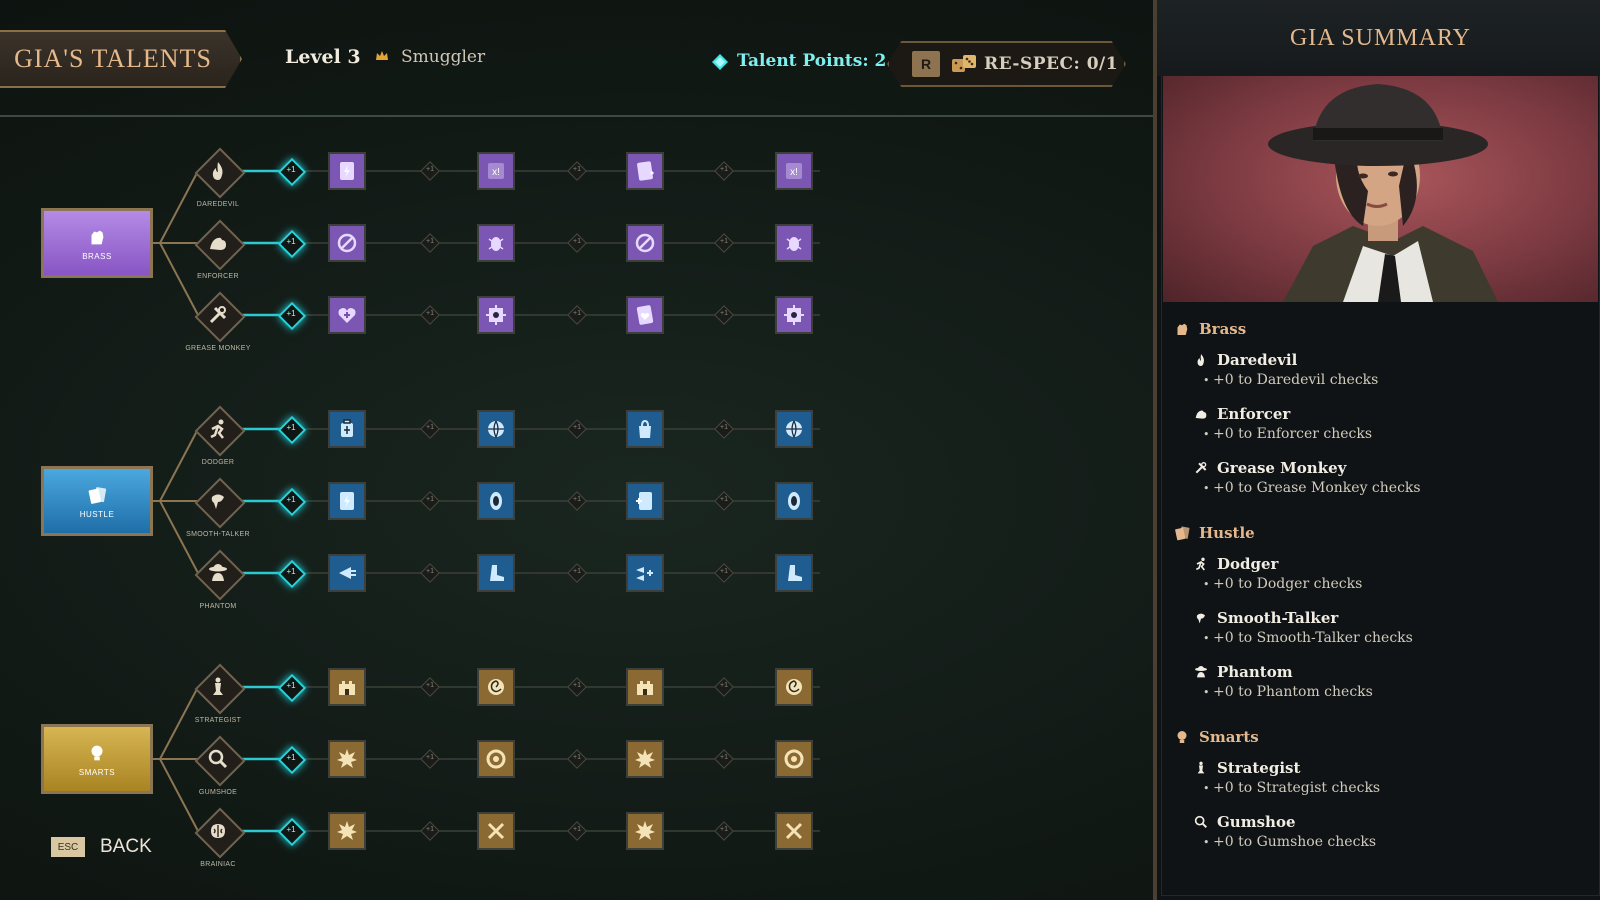 The image size is (1600, 900). What do you see at coordinates (220, 317) in the screenshot?
I see `skill-grease-monkey` at bounding box center [220, 317].